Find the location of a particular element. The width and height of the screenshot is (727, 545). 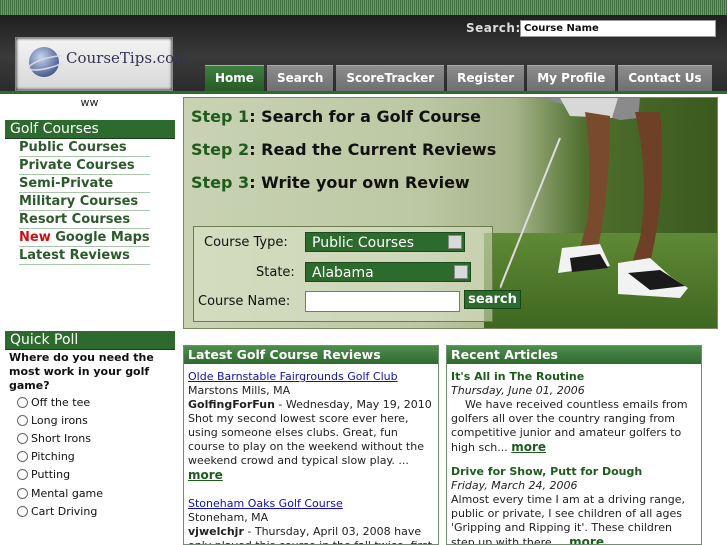

site-logo: CourseTips.com is located at coordinates (101, 64).